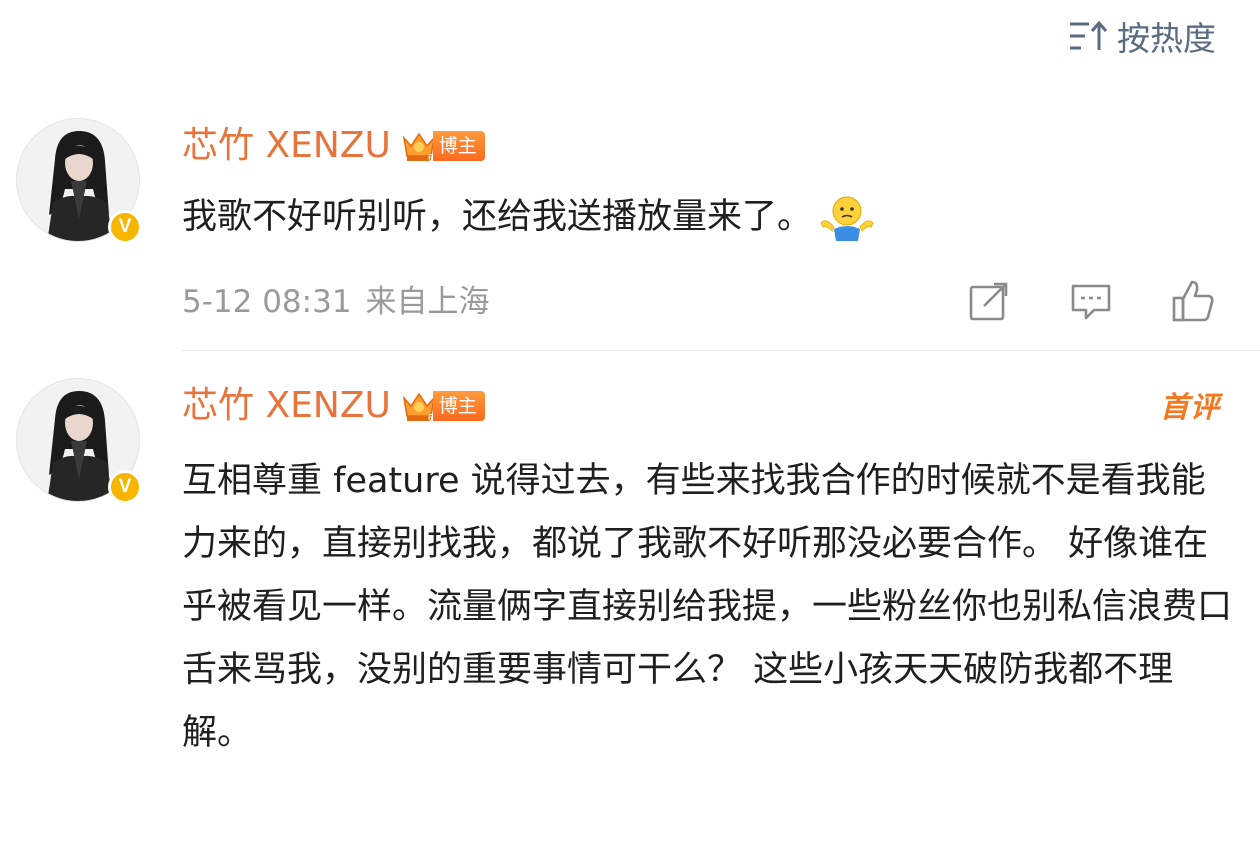  What do you see at coordinates (267, 302) in the screenshot?
I see `comment-date: 5-12 08:31` at bounding box center [267, 302].